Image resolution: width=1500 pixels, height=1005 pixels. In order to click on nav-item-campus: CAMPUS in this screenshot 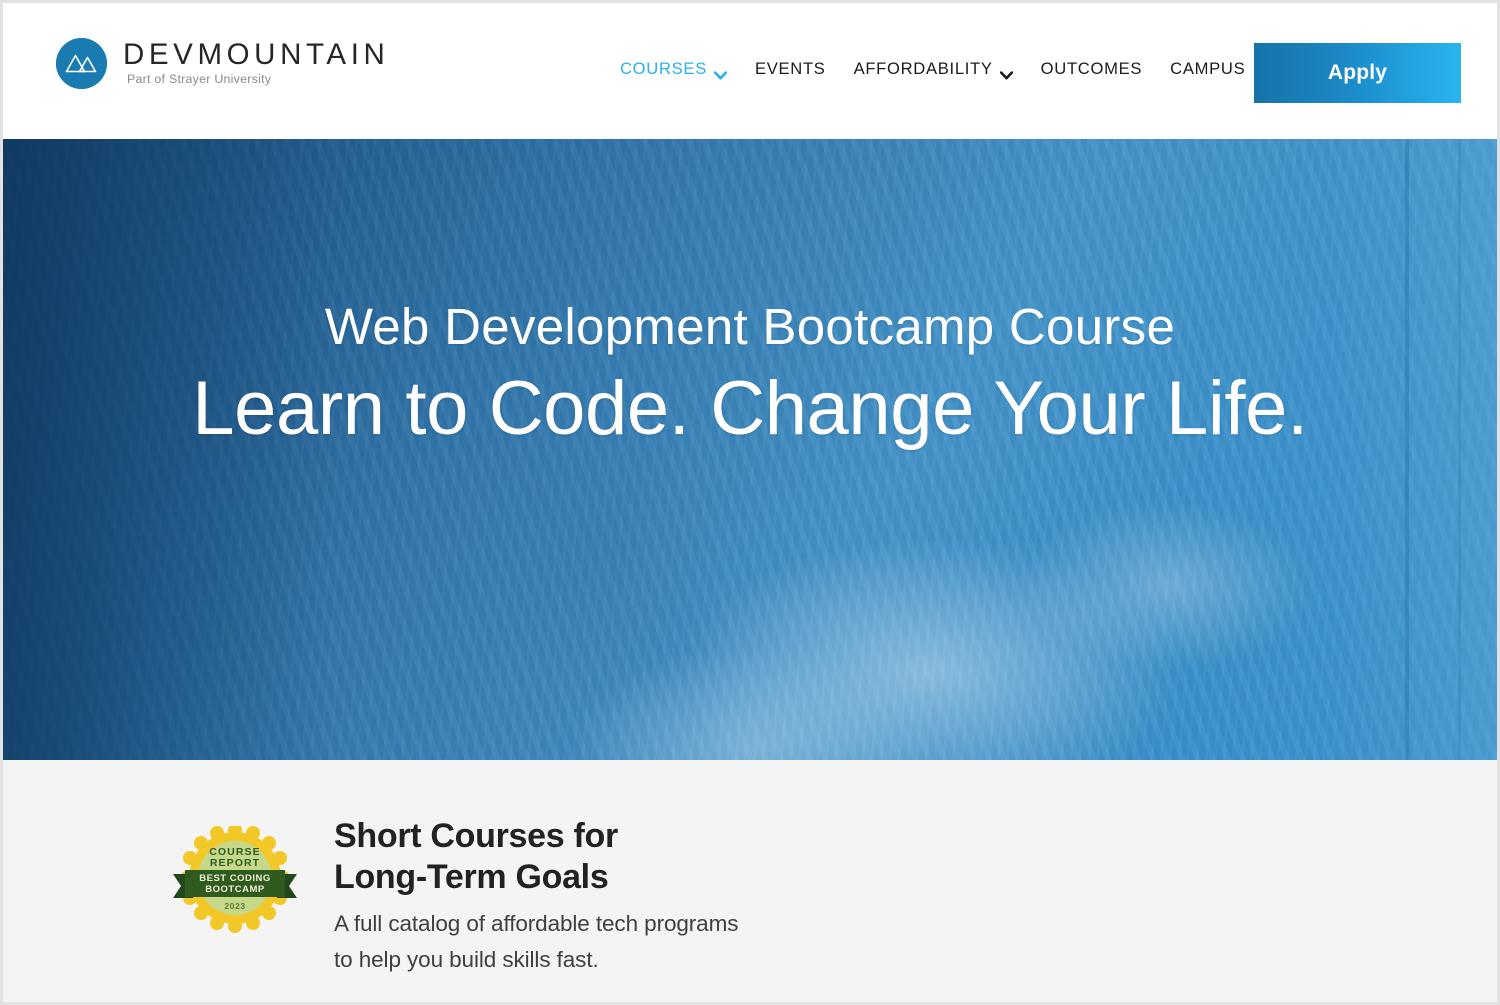, I will do `click(1207, 69)`.